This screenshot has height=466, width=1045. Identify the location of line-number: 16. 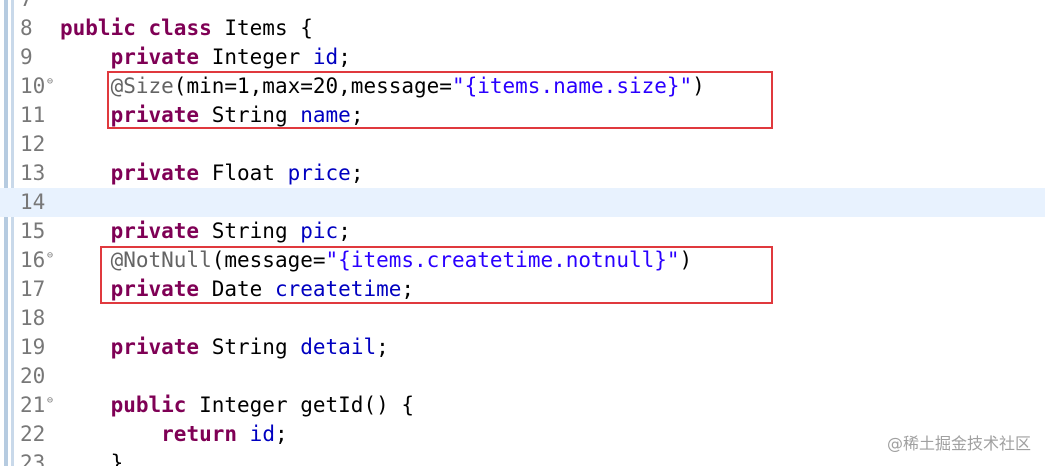
(33, 260).